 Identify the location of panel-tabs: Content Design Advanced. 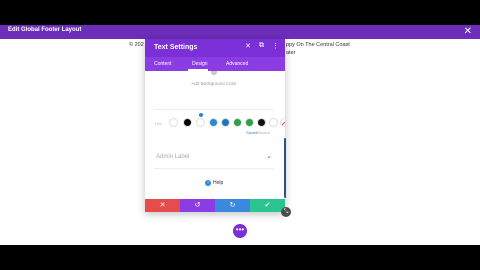
(215, 64).